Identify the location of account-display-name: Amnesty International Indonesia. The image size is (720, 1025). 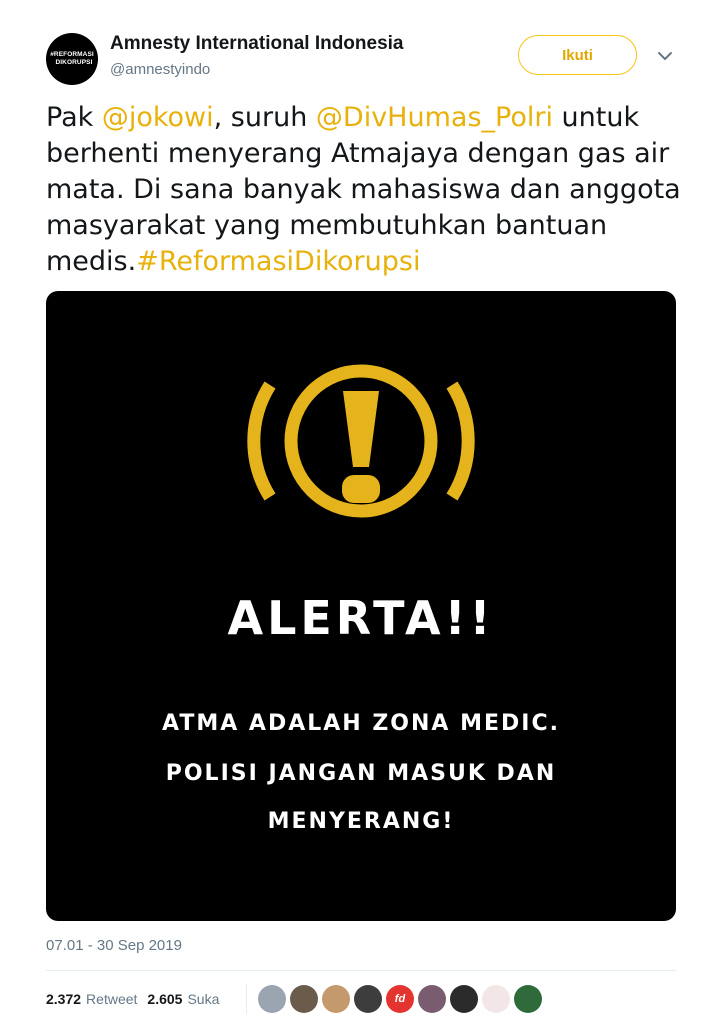
(257, 44).